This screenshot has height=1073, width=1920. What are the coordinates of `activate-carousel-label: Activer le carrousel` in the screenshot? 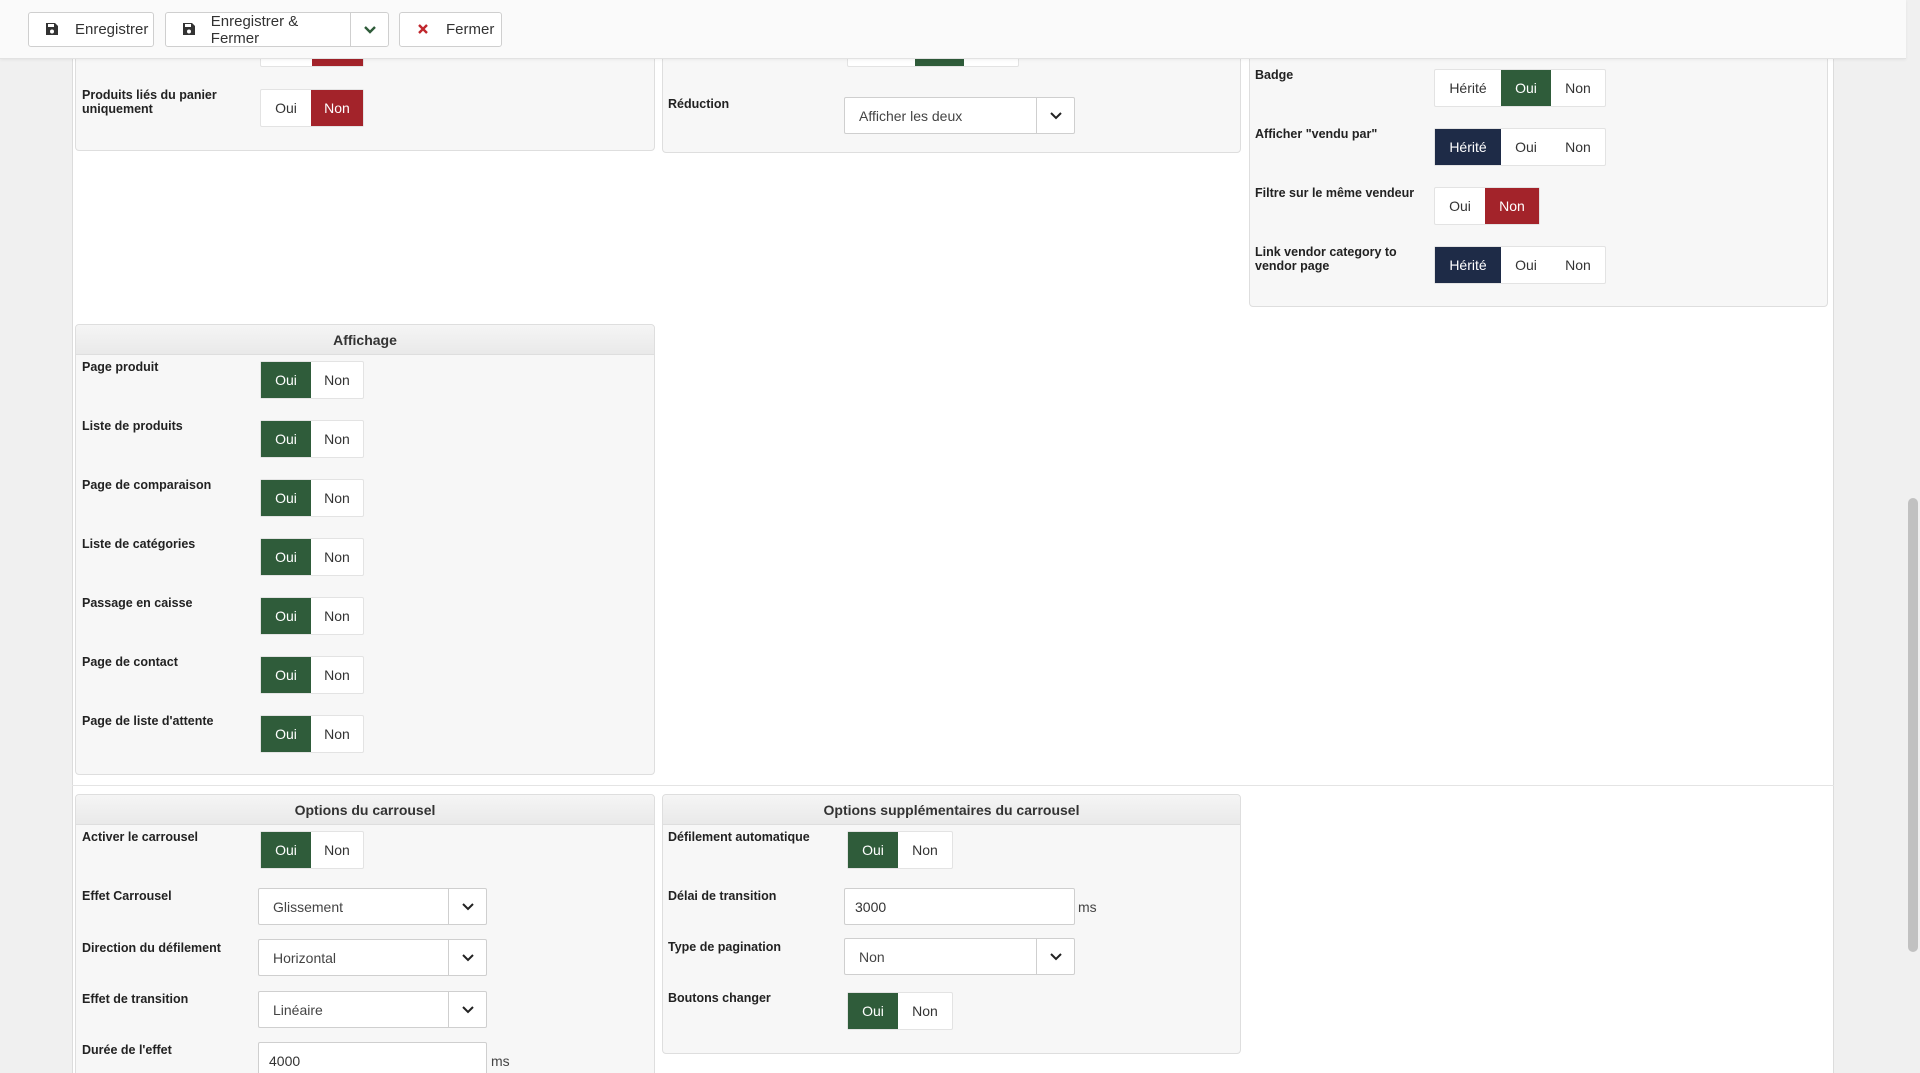 It's located at (140, 837).